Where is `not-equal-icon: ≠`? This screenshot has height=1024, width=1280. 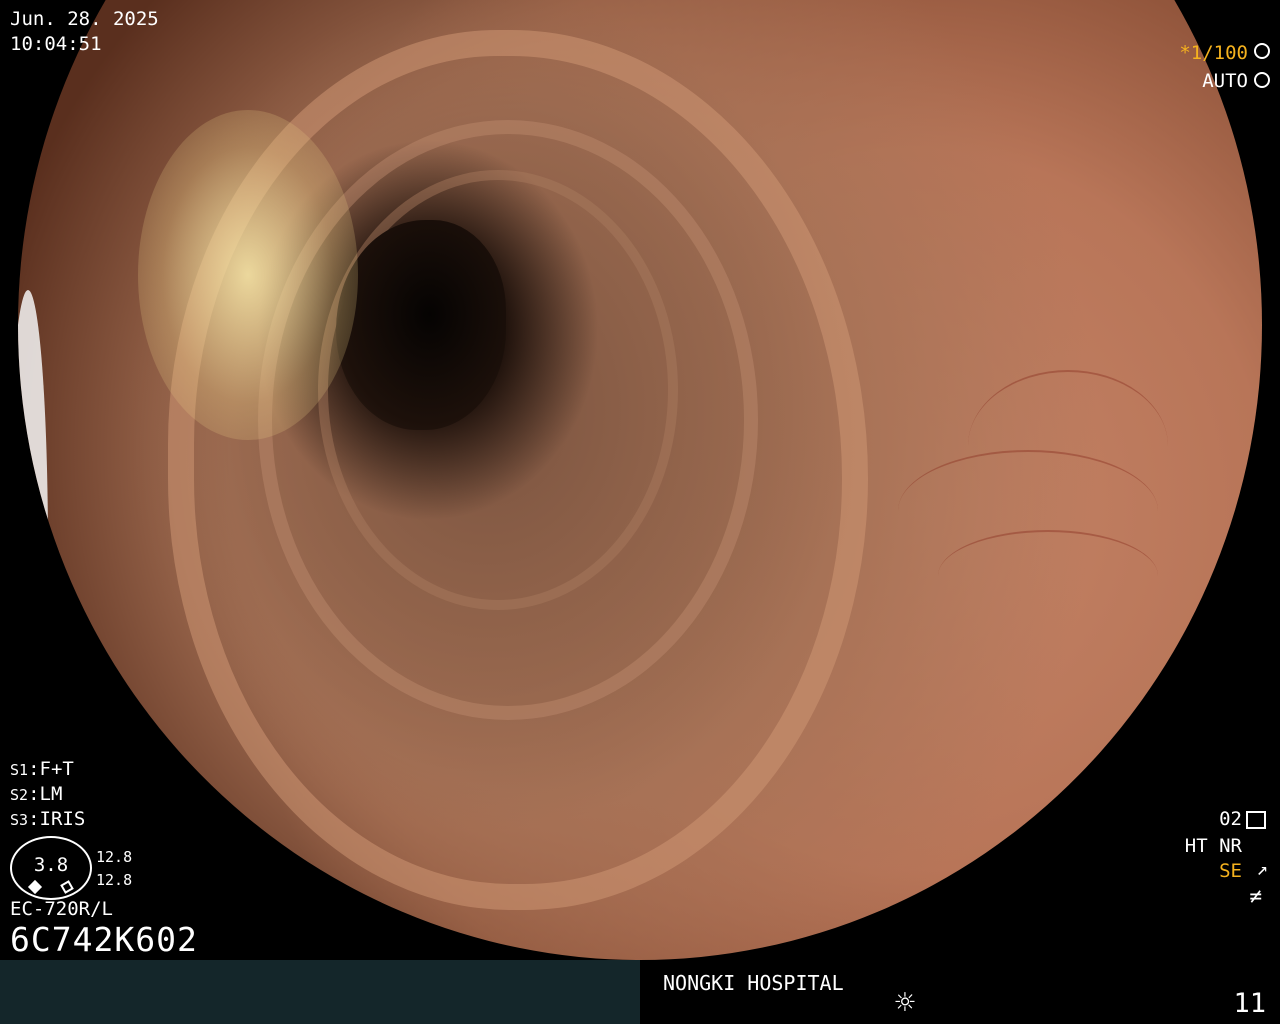
not-equal-icon: ≠ is located at coordinates (1255, 896).